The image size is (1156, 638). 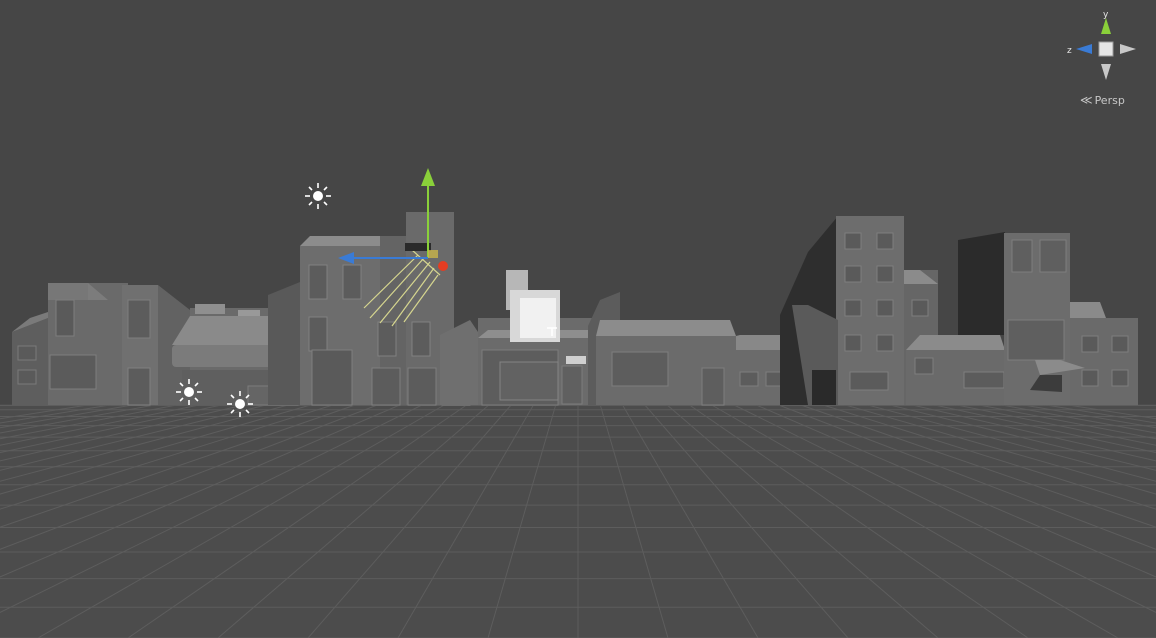 I want to click on building-long-low, so click(x=697, y=349).